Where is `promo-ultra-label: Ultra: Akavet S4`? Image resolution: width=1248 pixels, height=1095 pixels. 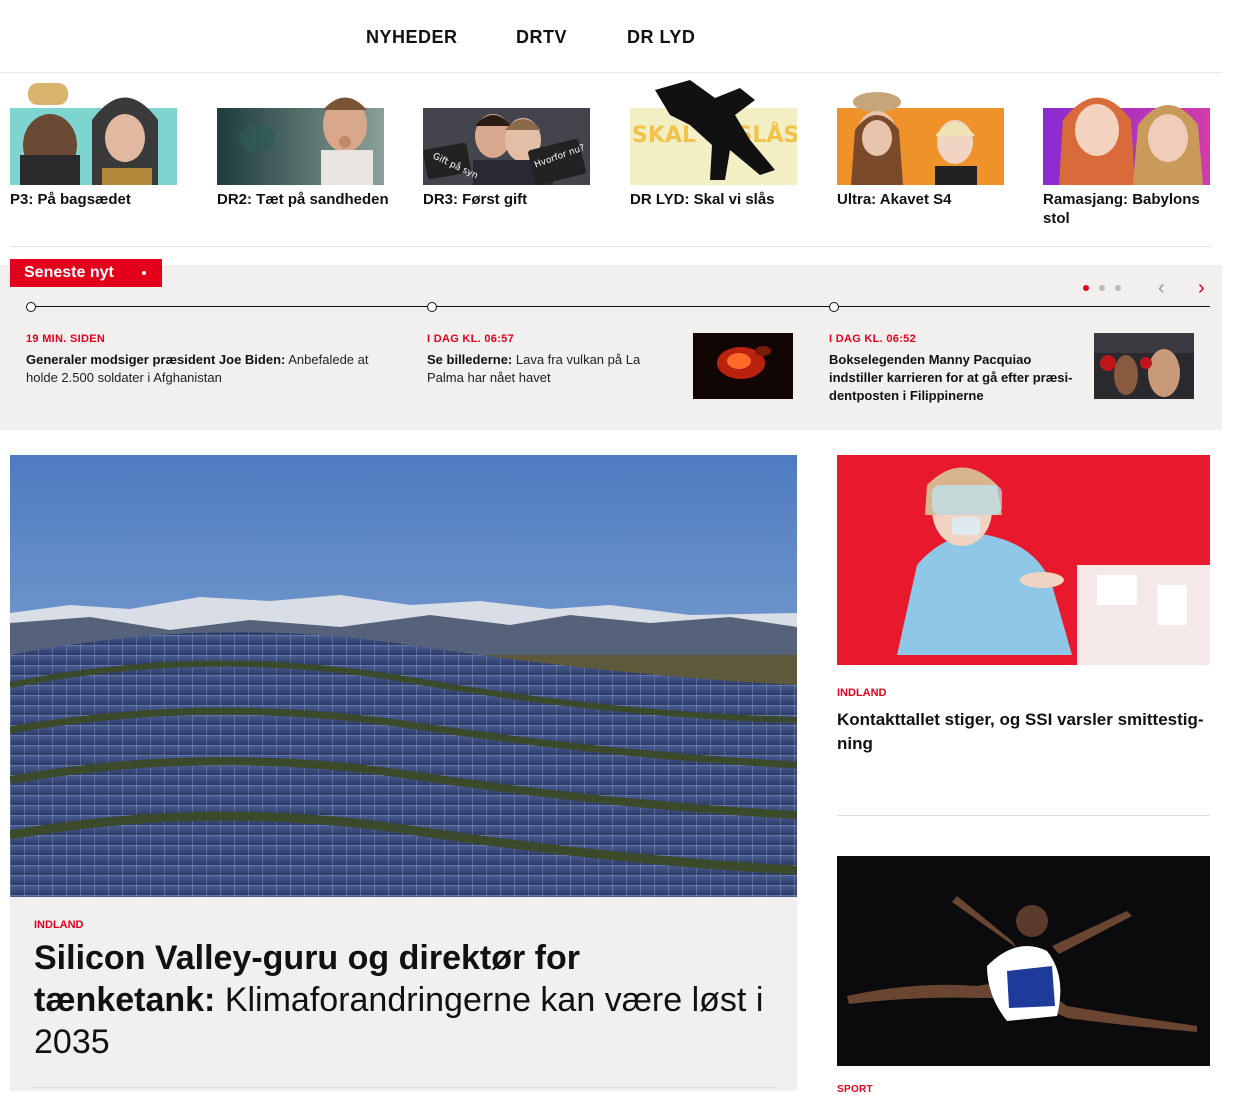
promo-ultra-label: Ultra: Akavet S4 is located at coordinates (894, 199).